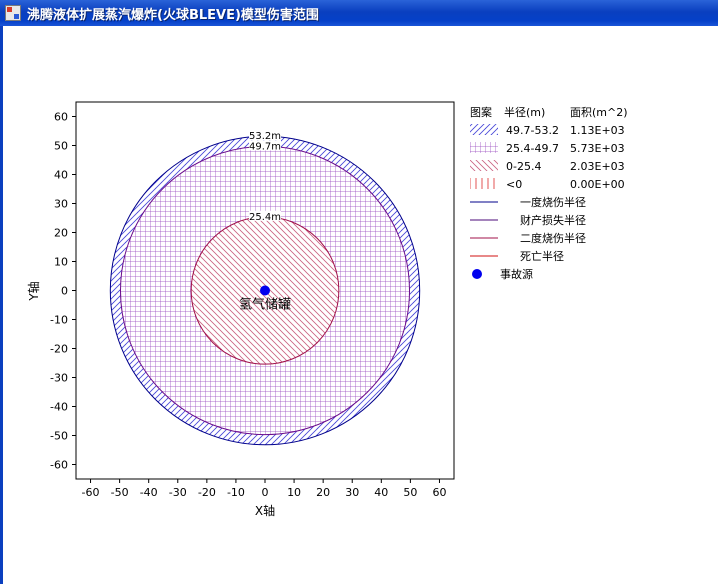 Image resolution: width=718 pixels, height=584 pixels. What do you see at coordinates (91, 492) in the screenshot?
I see `x-tick-label: -60` at bounding box center [91, 492].